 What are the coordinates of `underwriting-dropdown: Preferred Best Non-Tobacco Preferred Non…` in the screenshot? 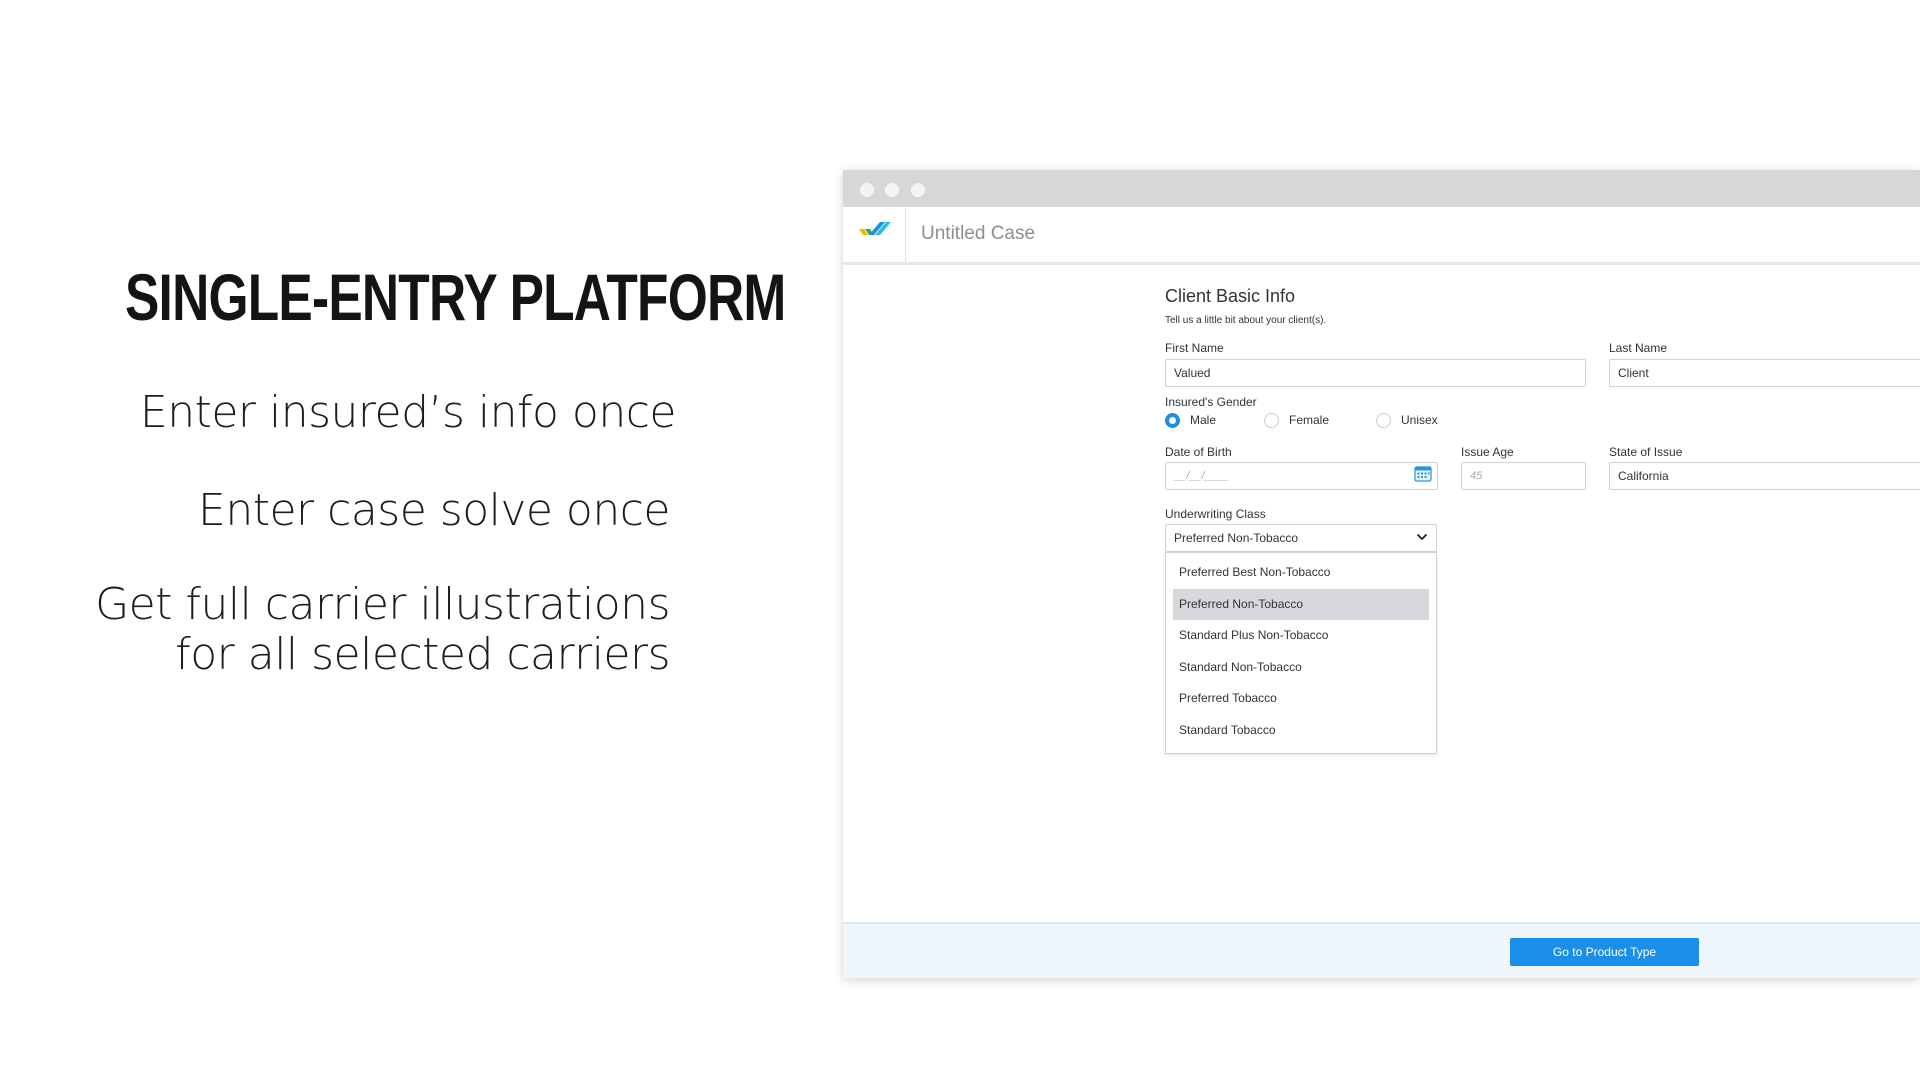 It's located at (1301, 653).